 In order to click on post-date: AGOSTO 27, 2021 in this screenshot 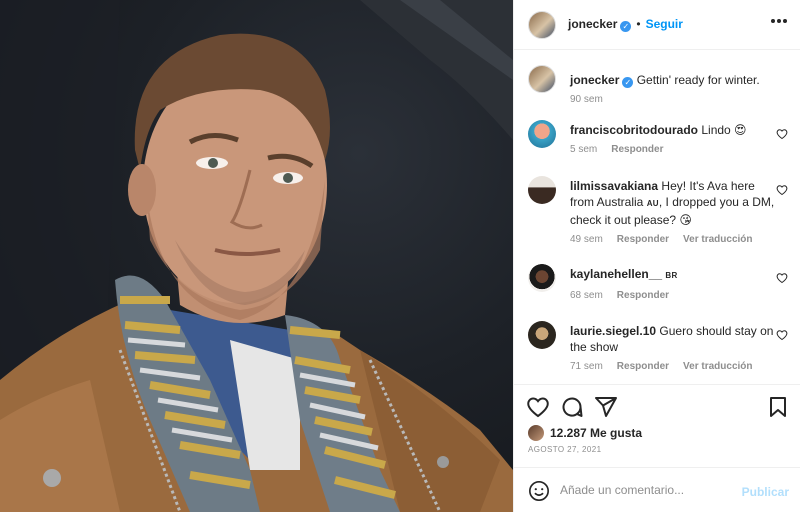, I will do `click(565, 449)`.